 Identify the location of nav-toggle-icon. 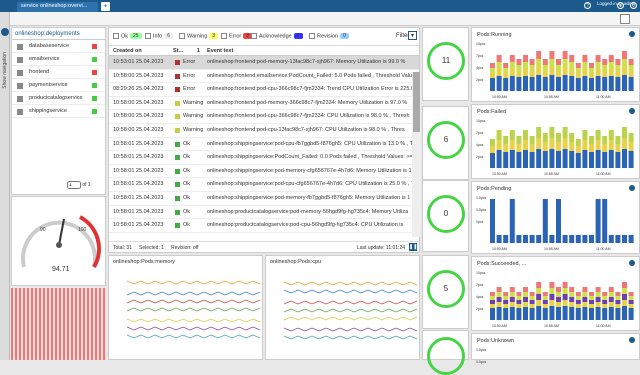
(5, 32).